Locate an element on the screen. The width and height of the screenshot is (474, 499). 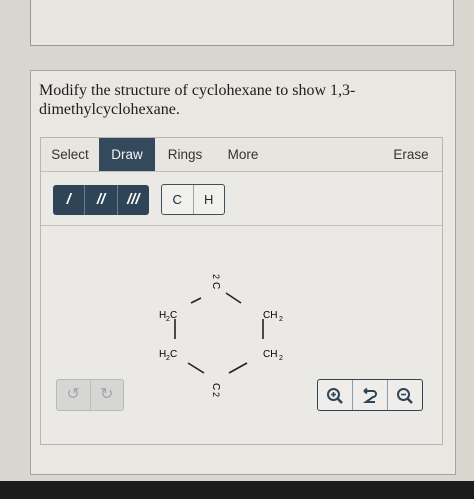
atom-upper-right: CH 2 is located at coordinates (273, 316).